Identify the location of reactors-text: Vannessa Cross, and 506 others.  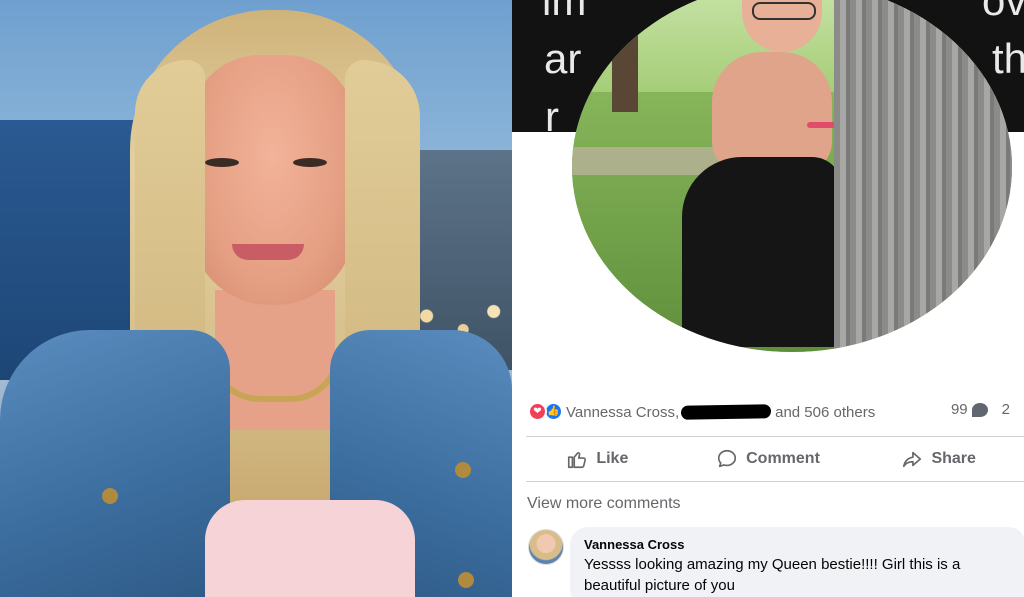
(720, 412).